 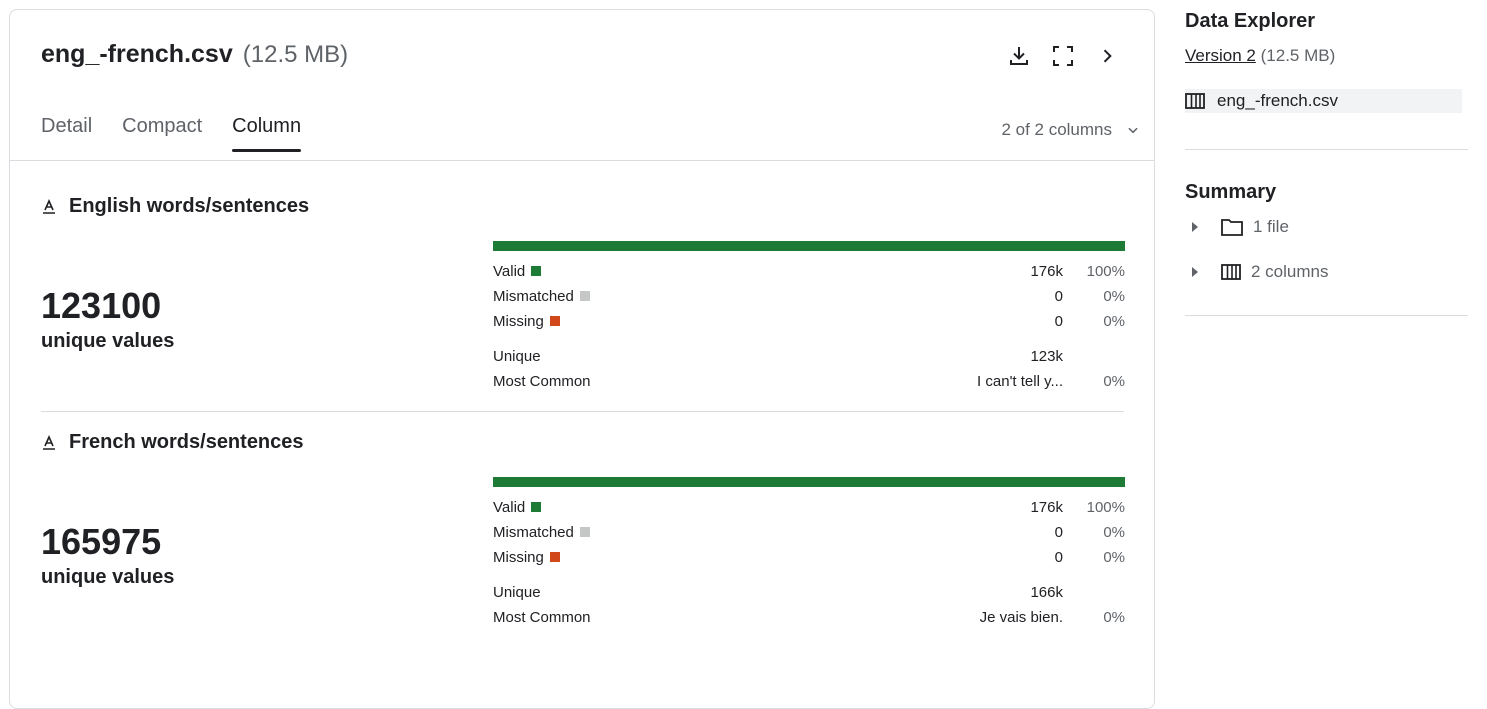 What do you see at coordinates (809, 617) in the screenshot?
I see `stat-row-most-common: Most Common Je vais bien. 0%` at bounding box center [809, 617].